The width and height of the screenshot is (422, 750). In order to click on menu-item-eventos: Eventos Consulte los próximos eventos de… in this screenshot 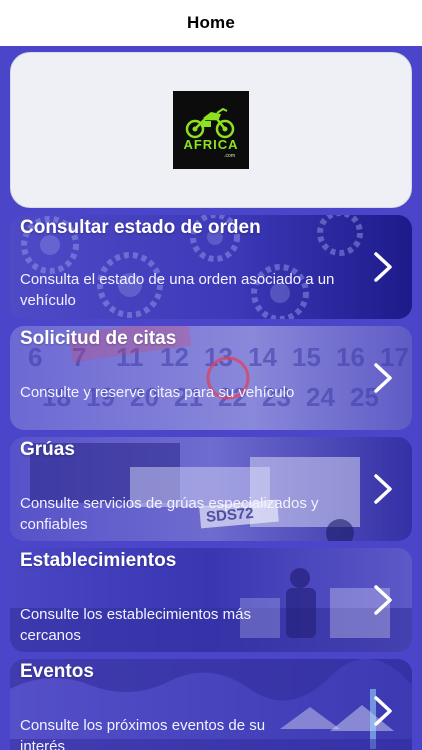, I will do `click(211, 704)`.